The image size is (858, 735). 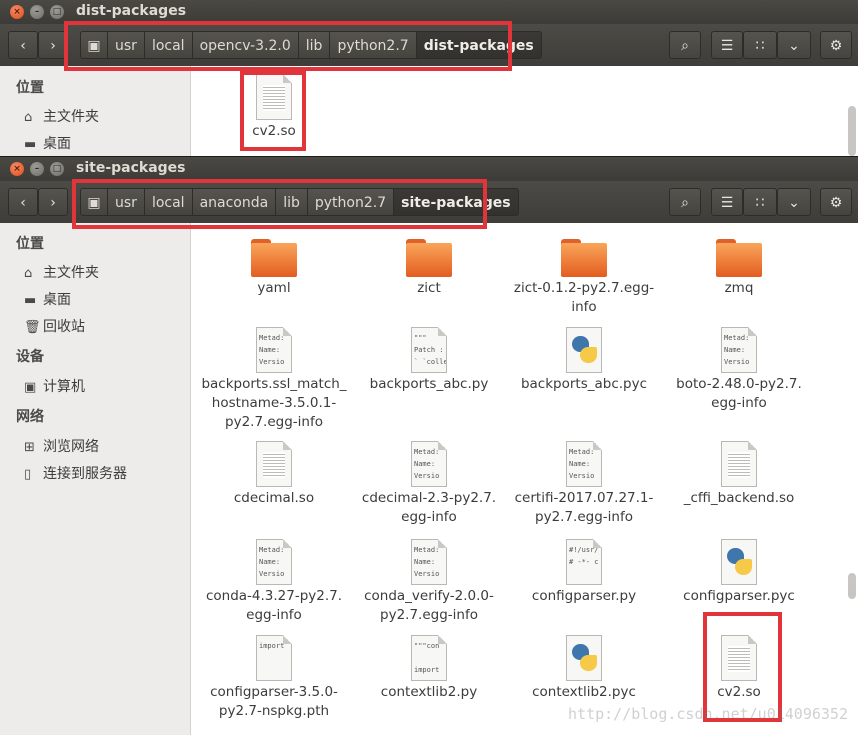 I want to click on sidebar-item-connect-server: ▯ 连接到服务器, so click(x=75, y=473).